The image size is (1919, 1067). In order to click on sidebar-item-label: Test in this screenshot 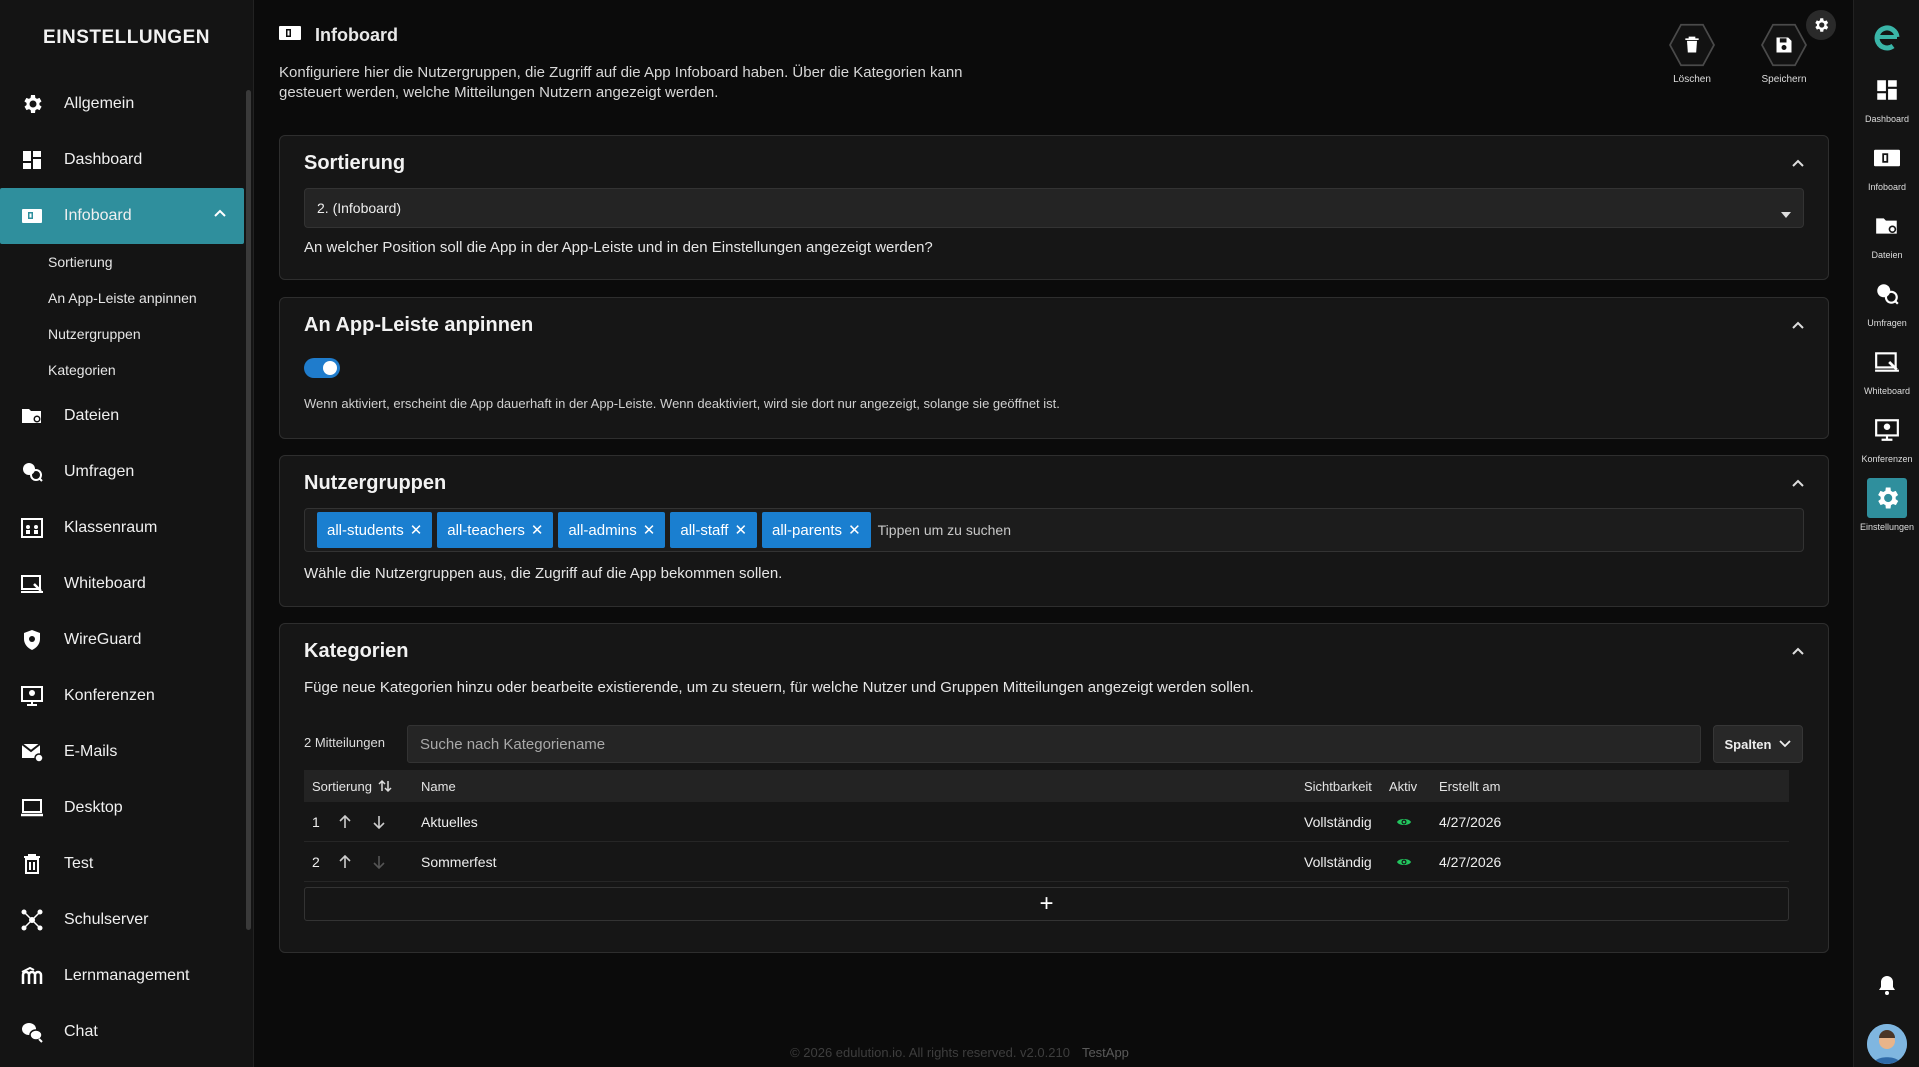, I will do `click(79, 863)`.